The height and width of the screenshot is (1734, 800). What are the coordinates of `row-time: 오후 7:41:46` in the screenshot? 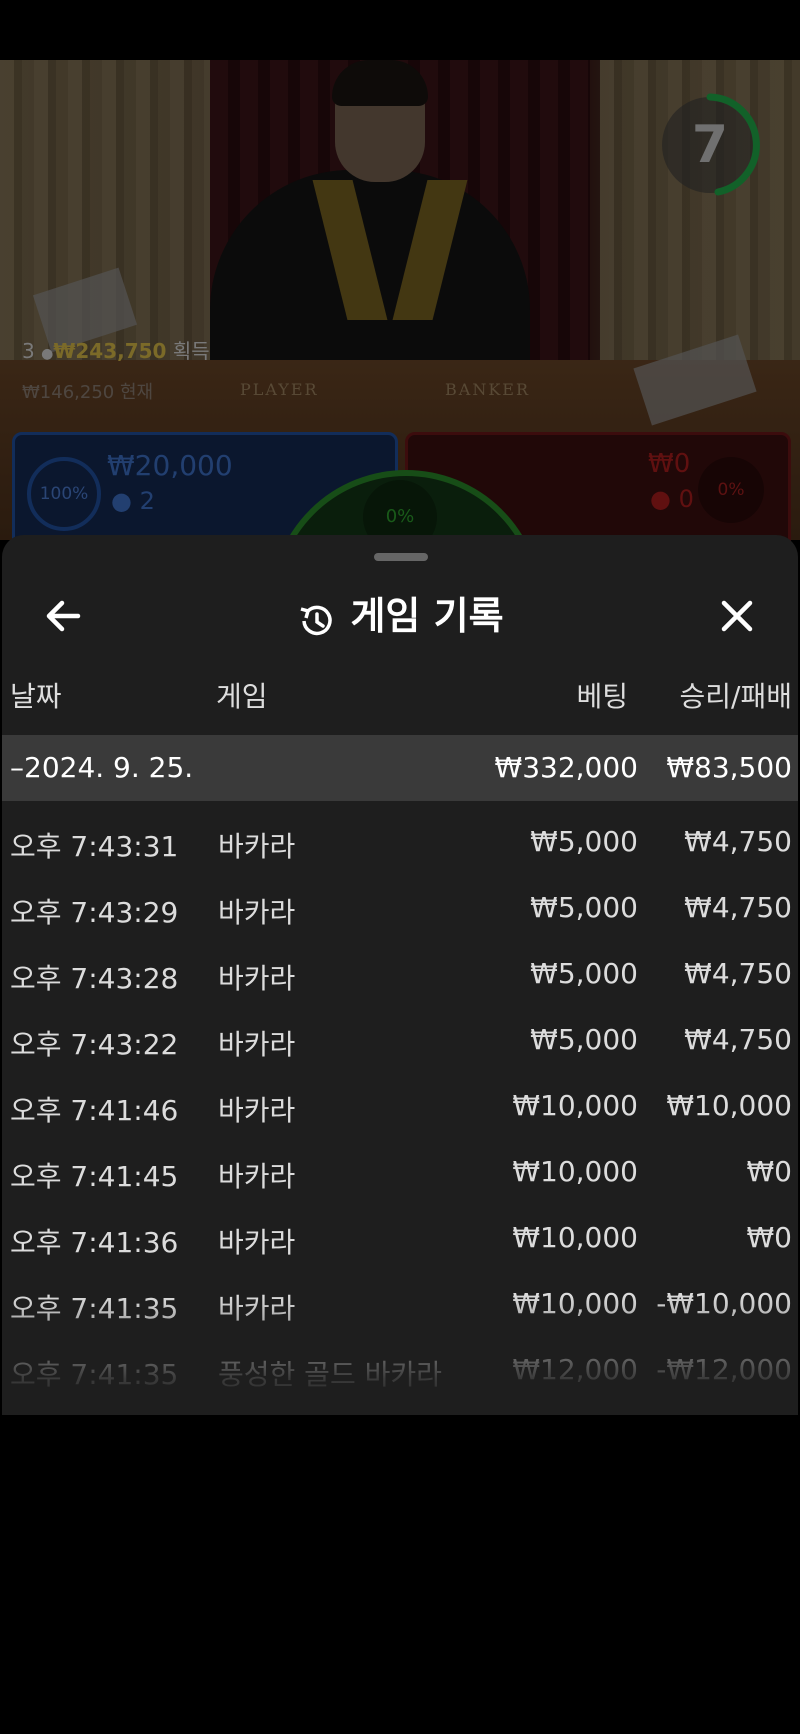 It's located at (94, 1110).